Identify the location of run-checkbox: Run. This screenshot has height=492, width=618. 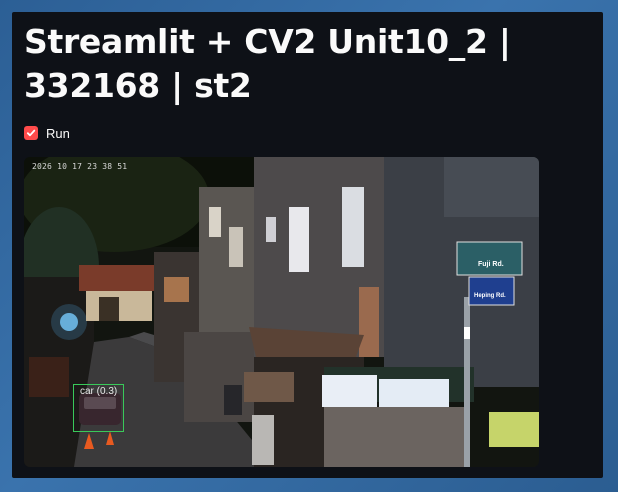
(47, 133).